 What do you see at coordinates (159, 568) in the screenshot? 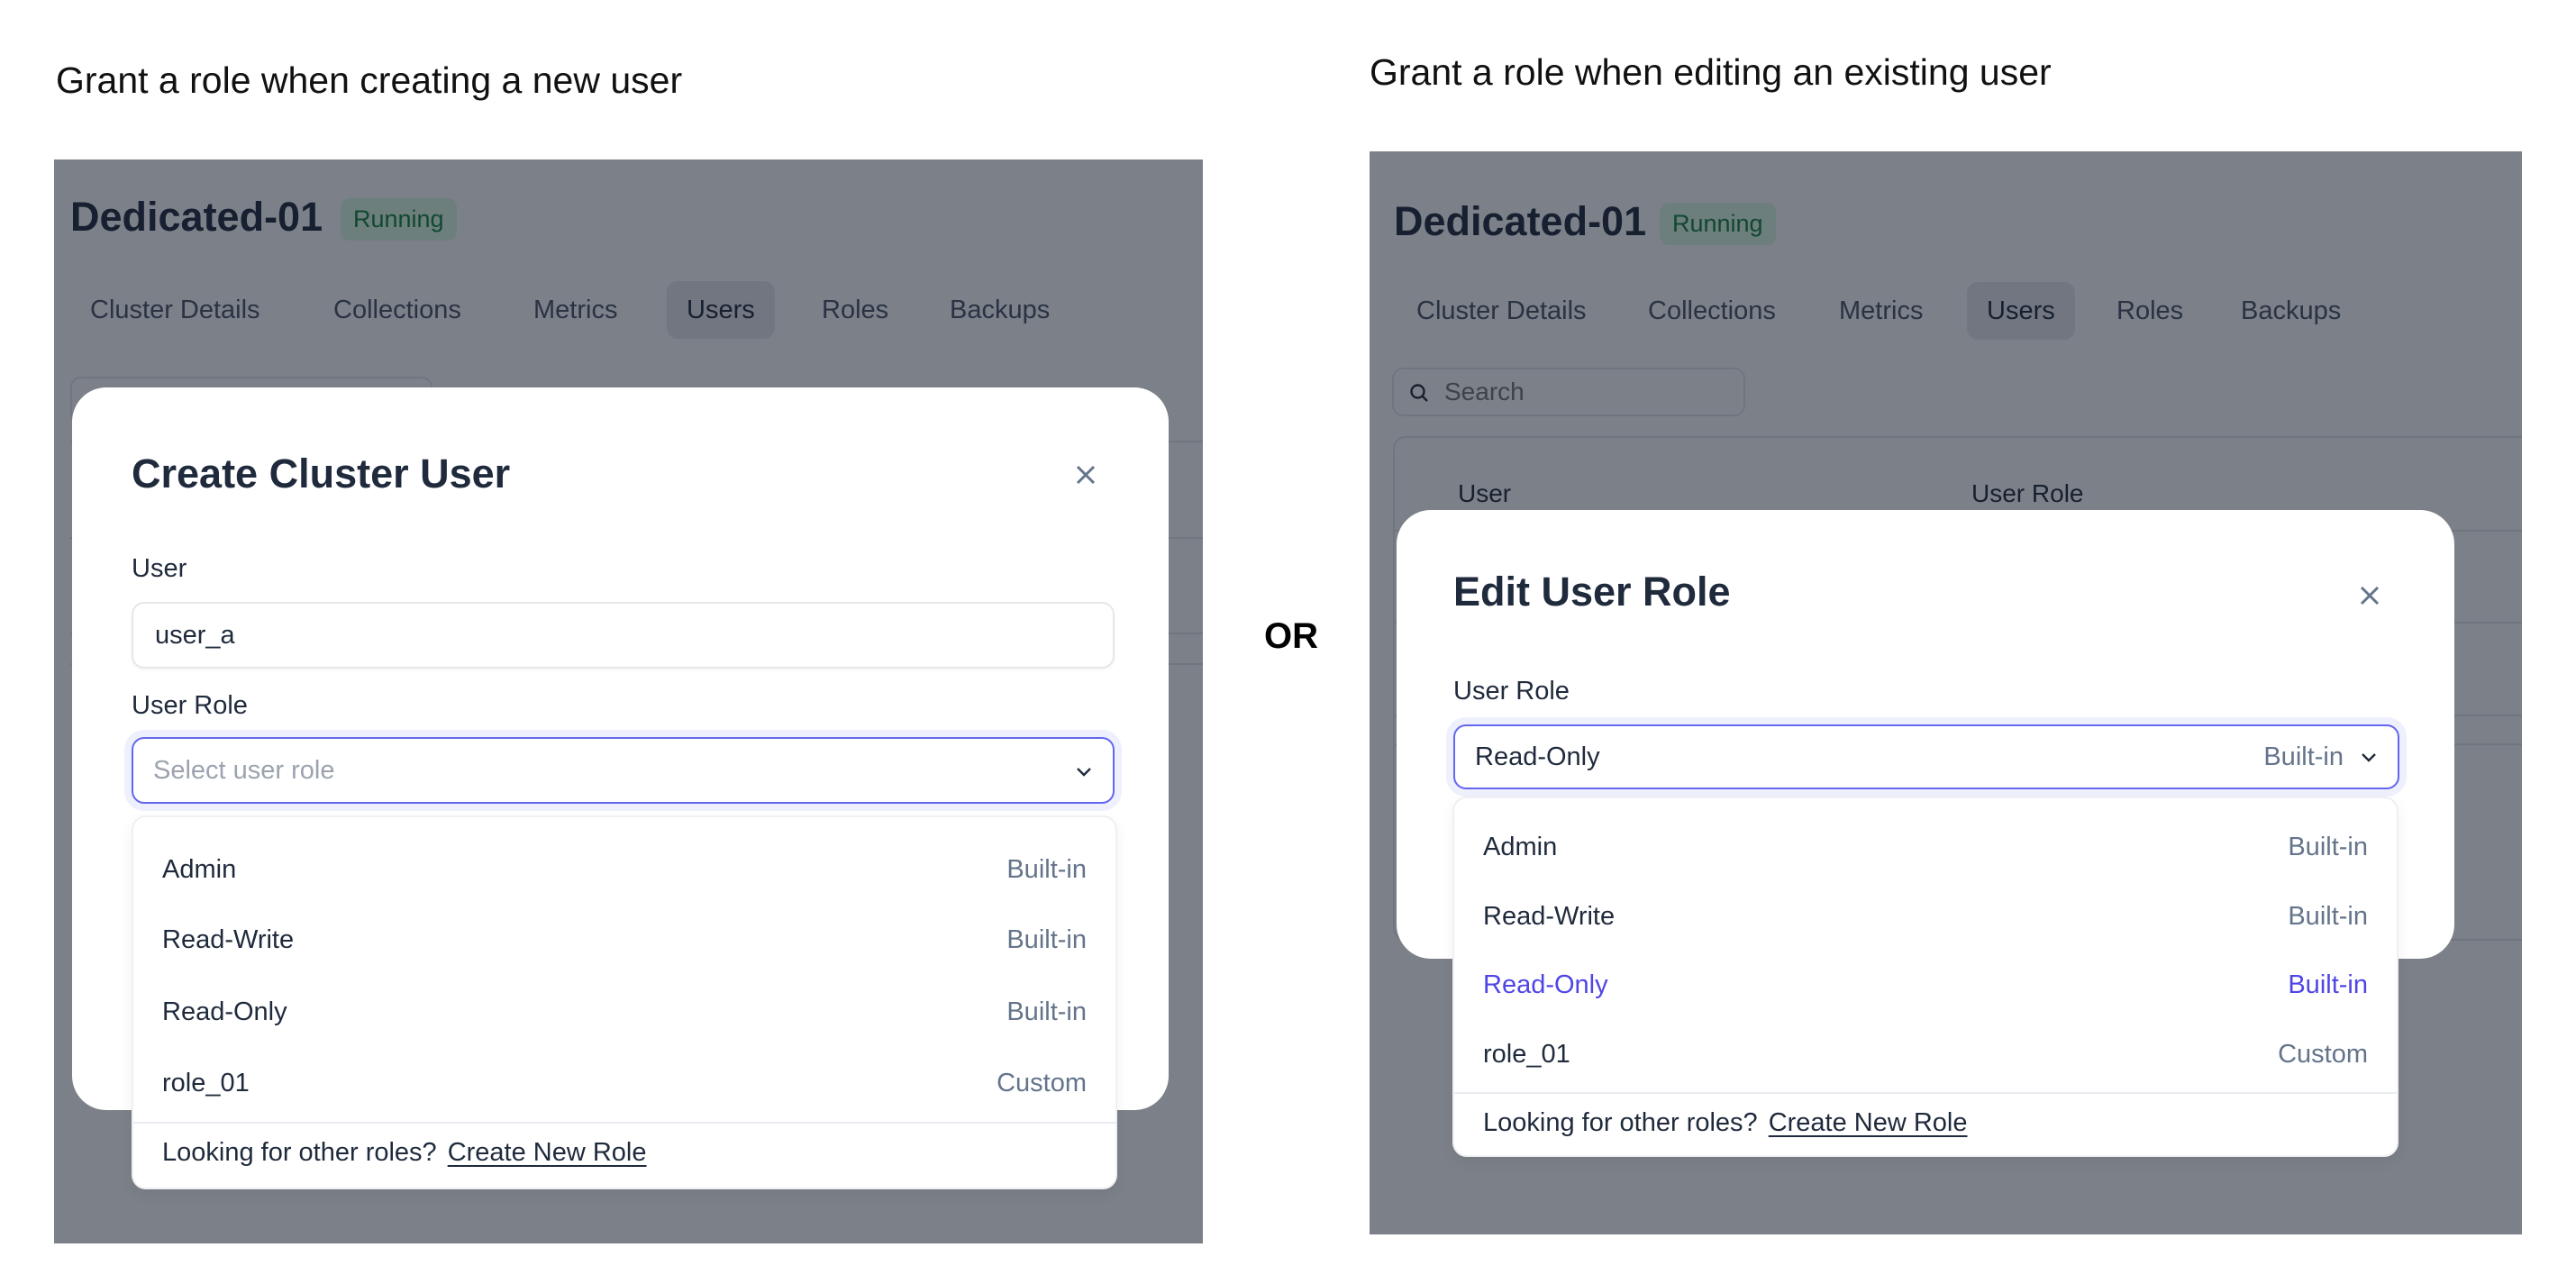
I see `user-label: User` at bounding box center [159, 568].